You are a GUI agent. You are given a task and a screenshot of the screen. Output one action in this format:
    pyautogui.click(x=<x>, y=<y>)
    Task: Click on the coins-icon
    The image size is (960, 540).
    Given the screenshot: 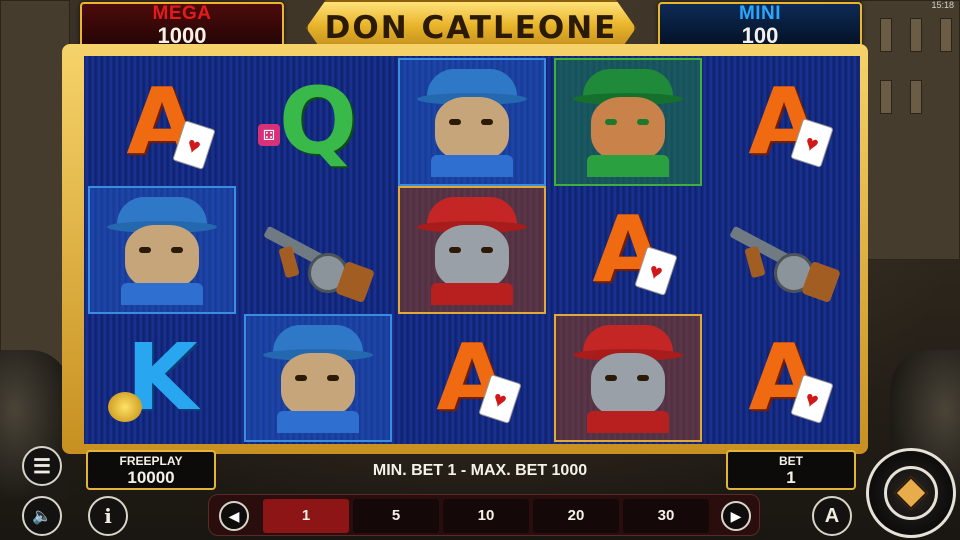 What is the action you would take?
    pyautogui.click(x=125, y=407)
    